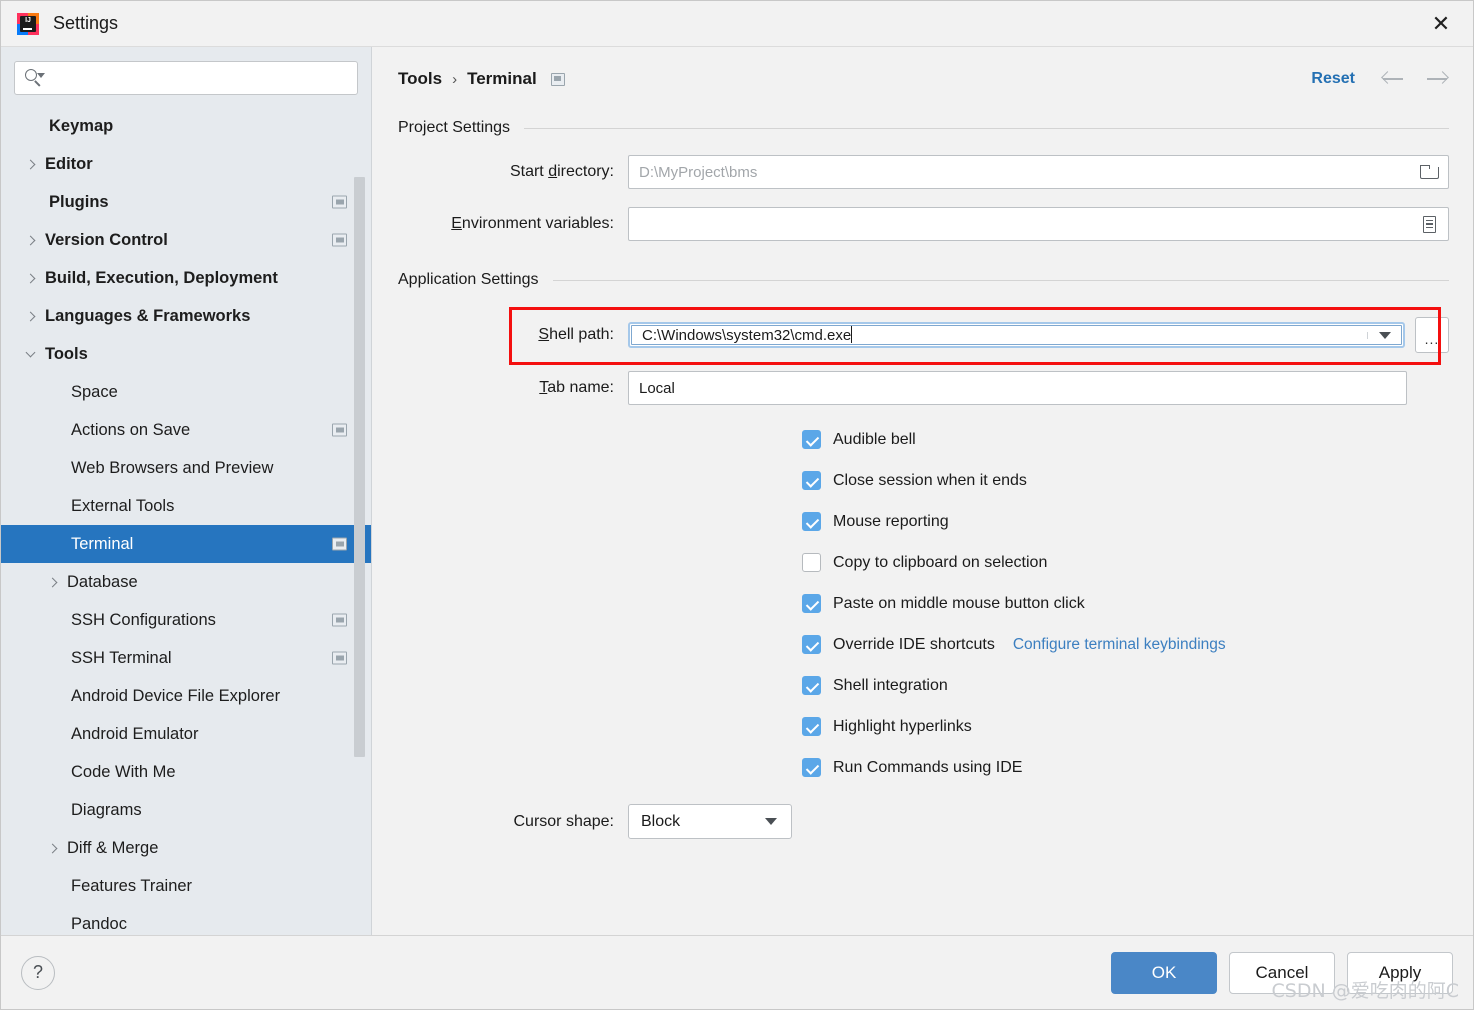  I want to click on sidebar-item-label: Editor, so click(69, 163).